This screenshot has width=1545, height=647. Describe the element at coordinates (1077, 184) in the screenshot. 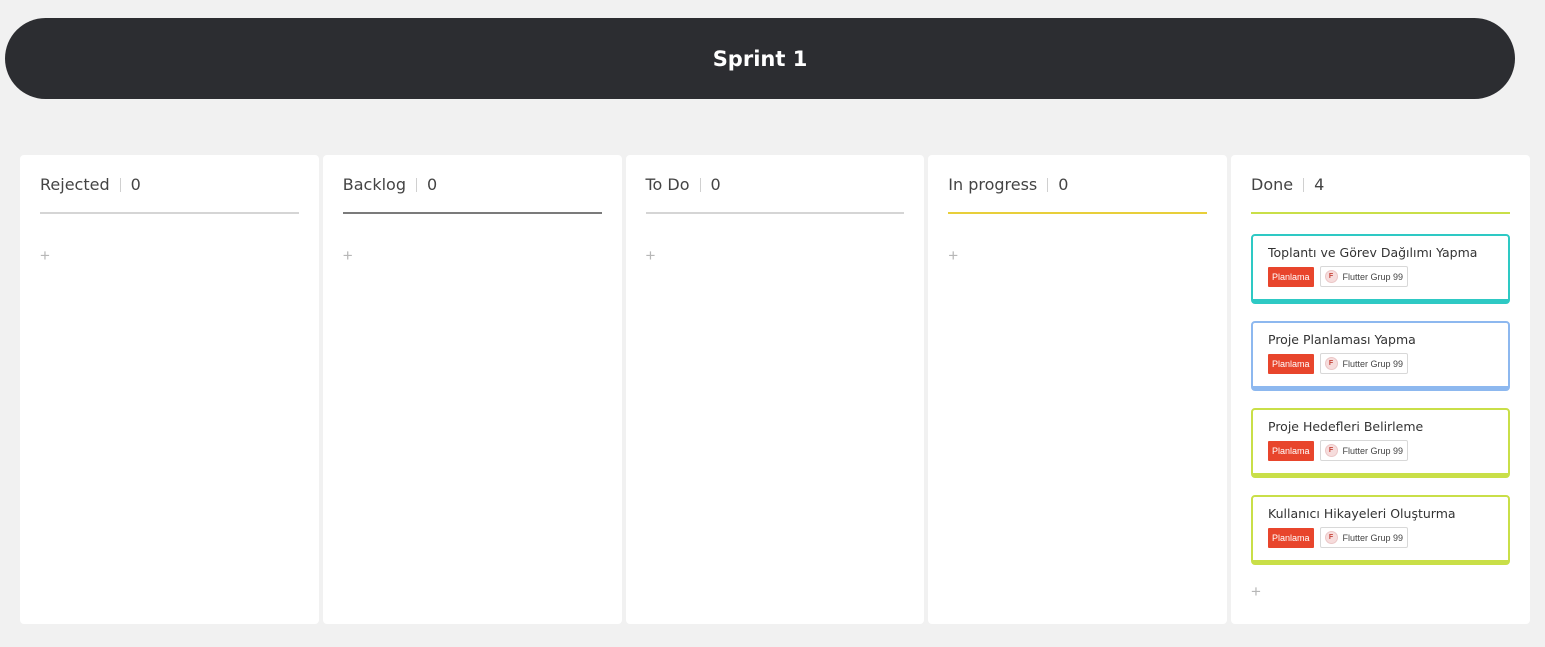

I see `column-header: In progress 0` at that location.